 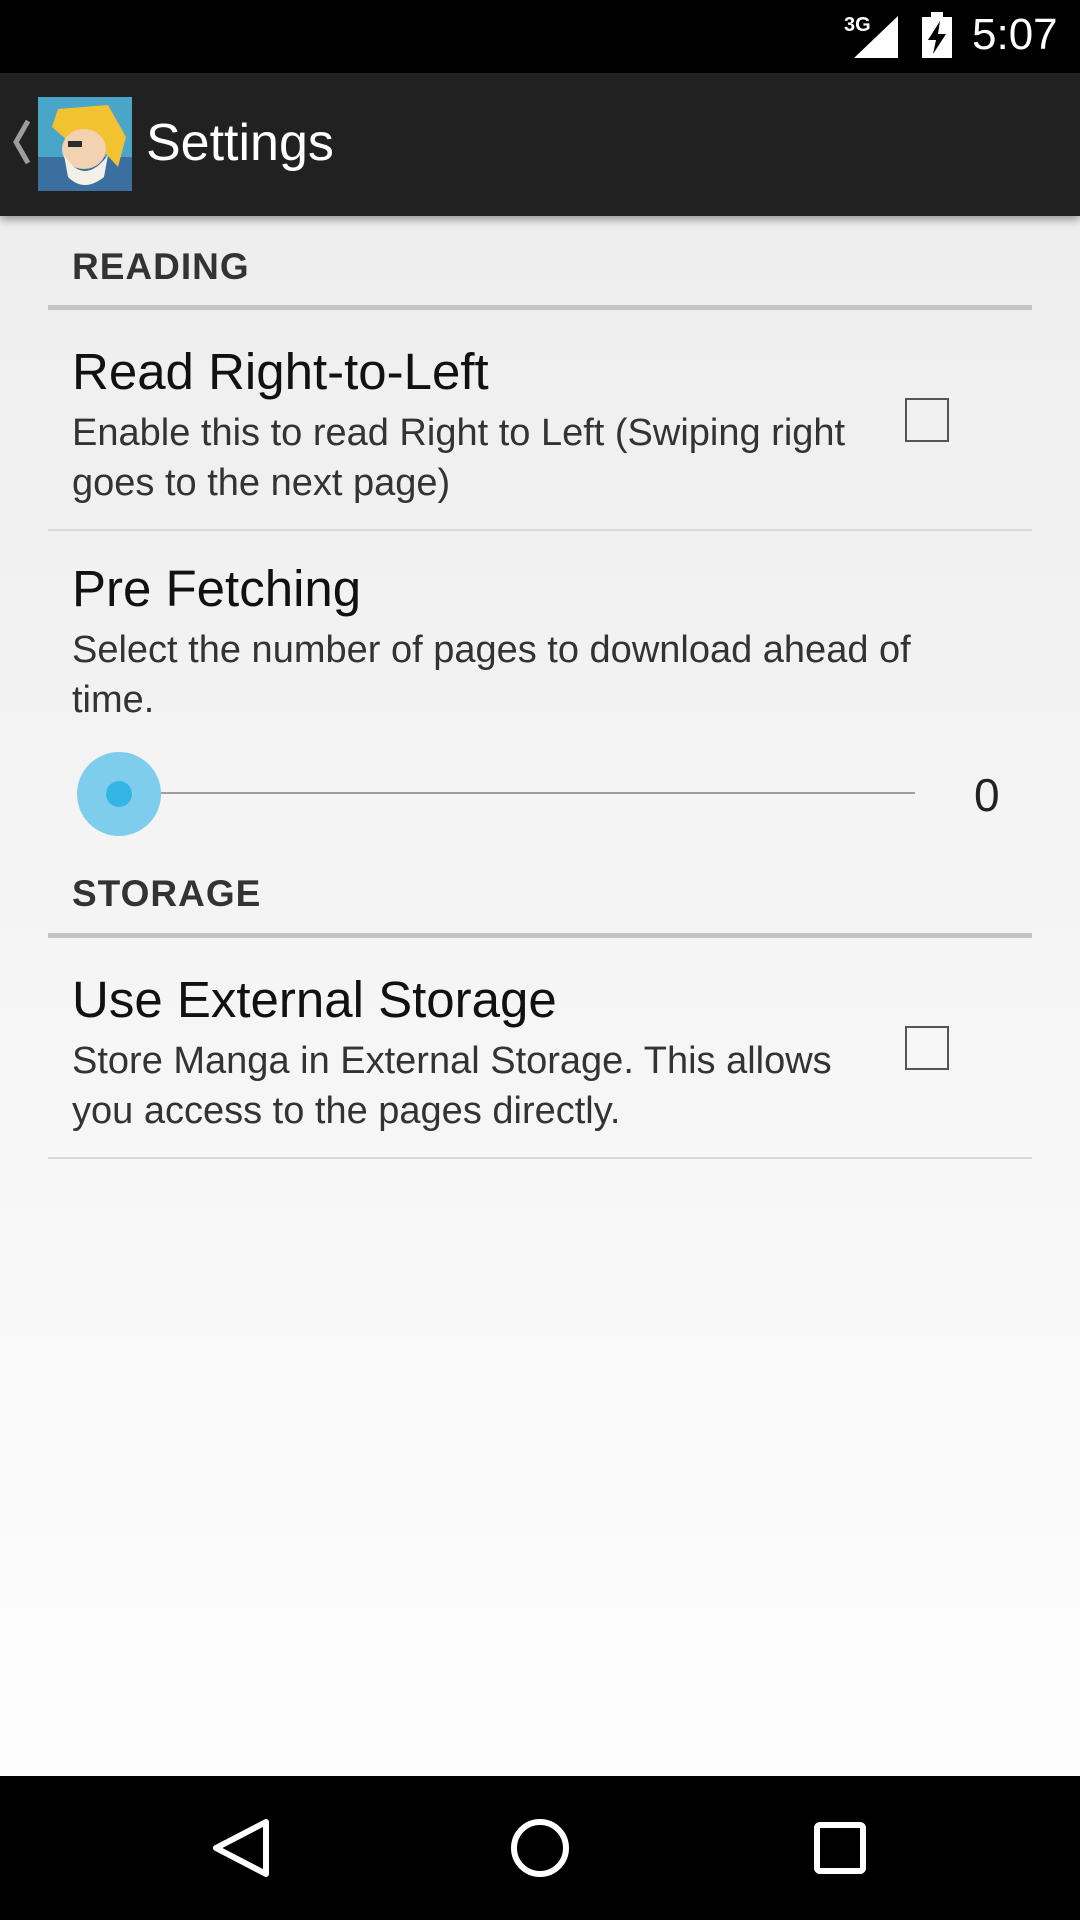 What do you see at coordinates (241, 1848) in the screenshot?
I see `back-icon` at bounding box center [241, 1848].